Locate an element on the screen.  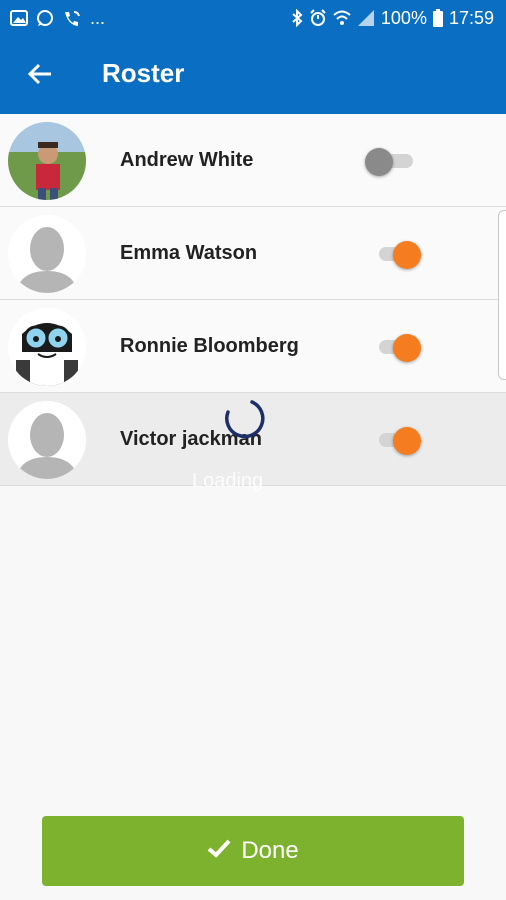
wifi-icon is located at coordinates (342, 18).